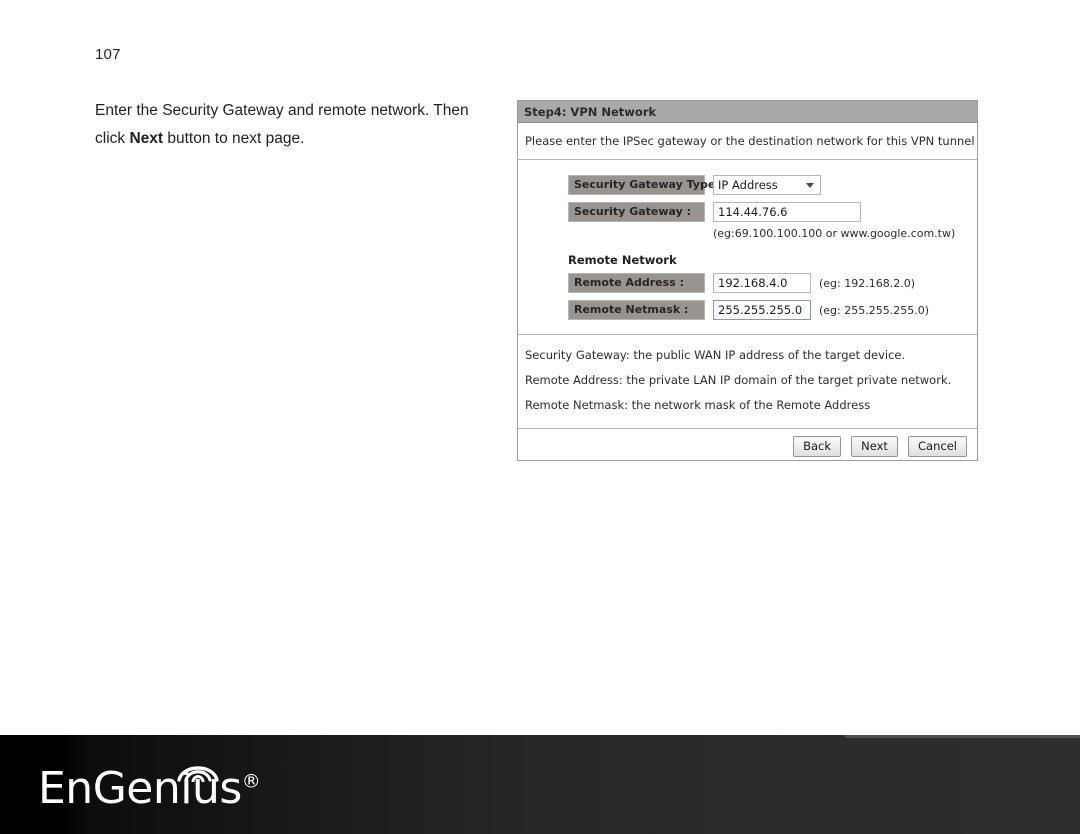 This screenshot has width=1080, height=834. I want to click on remote-netmask-label: Remote Netmask :, so click(636, 309).